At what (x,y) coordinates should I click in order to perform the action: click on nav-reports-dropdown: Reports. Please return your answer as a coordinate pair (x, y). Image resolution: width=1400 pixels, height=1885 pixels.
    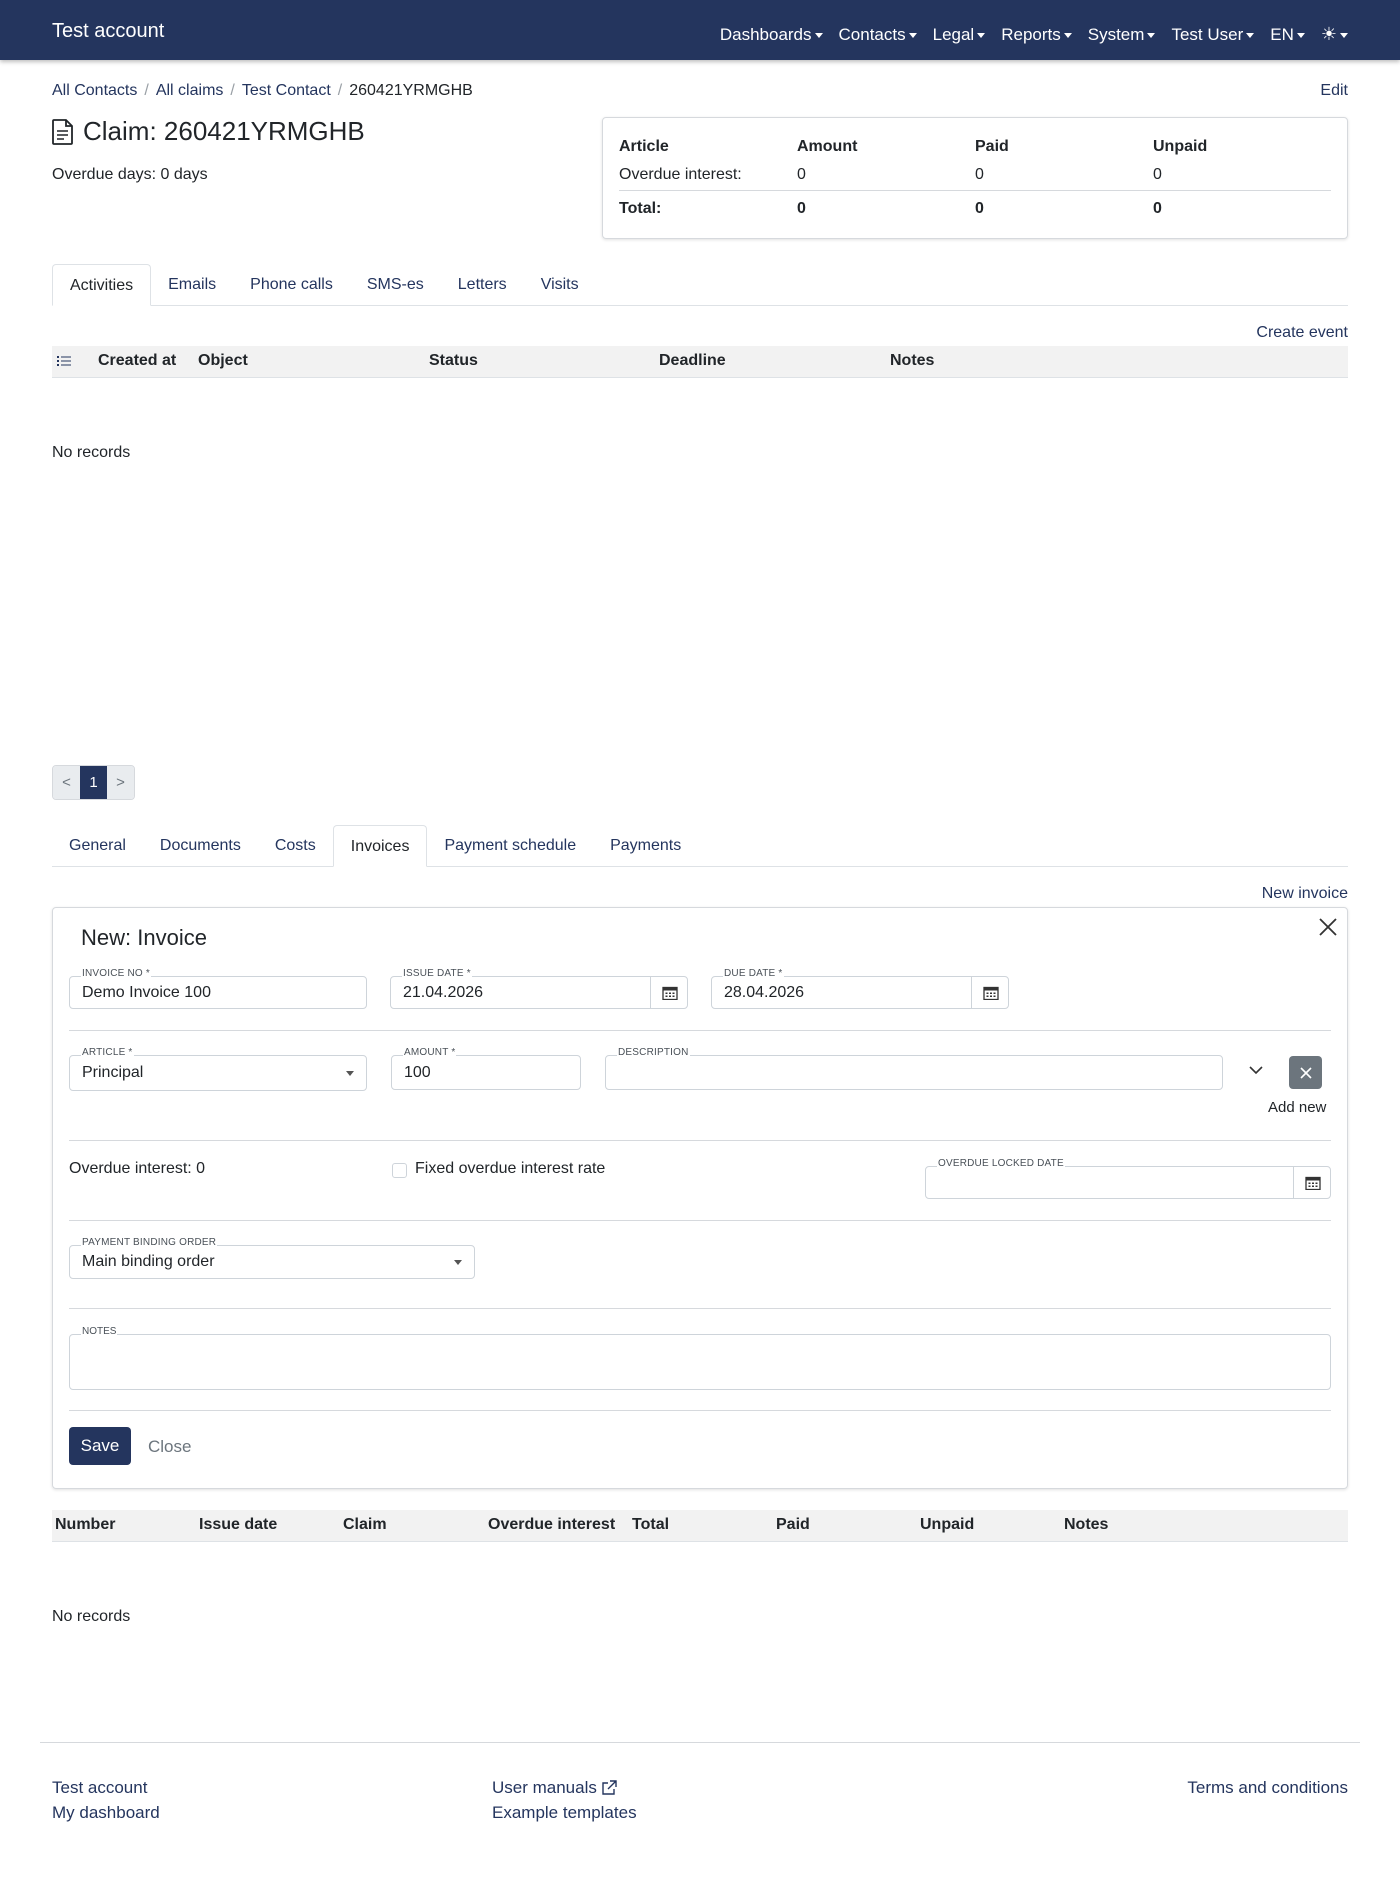
    Looking at the image, I should click on (1036, 34).